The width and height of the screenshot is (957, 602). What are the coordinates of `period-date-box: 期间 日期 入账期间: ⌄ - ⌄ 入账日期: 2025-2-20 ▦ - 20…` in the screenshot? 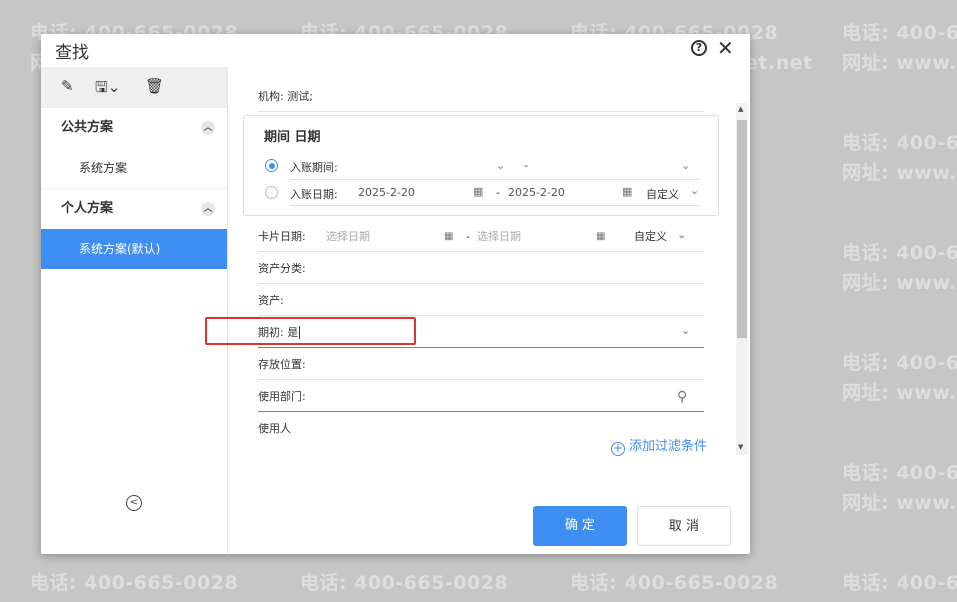 It's located at (481, 165).